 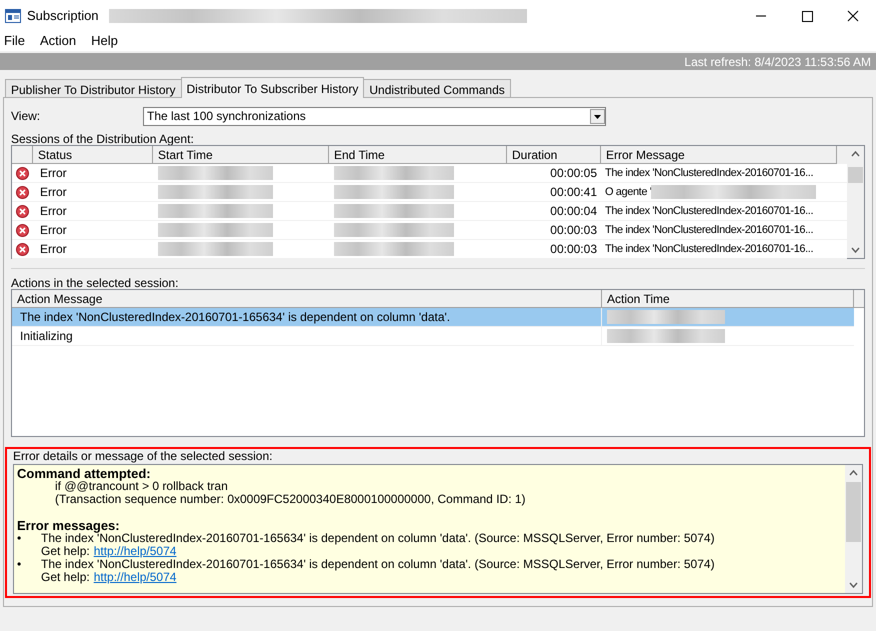 What do you see at coordinates (69, 525) in the screenshot?
I see `section-heading: Error messages:` at bounding box center [69, 525].